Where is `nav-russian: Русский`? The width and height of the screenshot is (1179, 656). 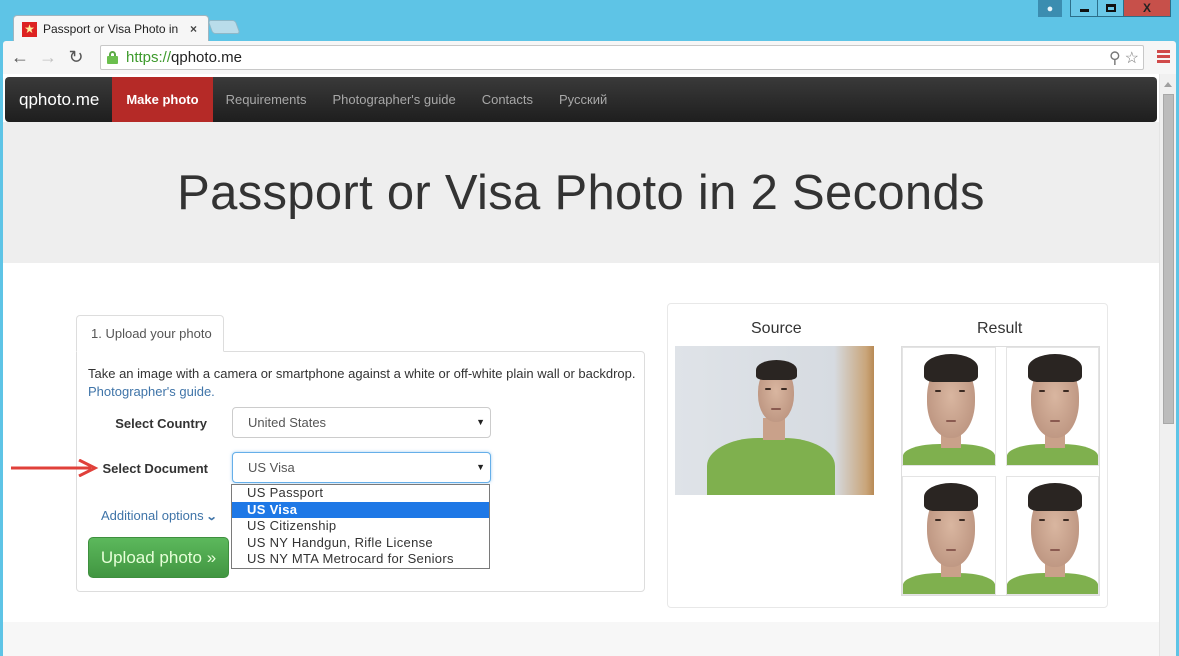 nav-russian: Русский is located at coordinates (583, 99).